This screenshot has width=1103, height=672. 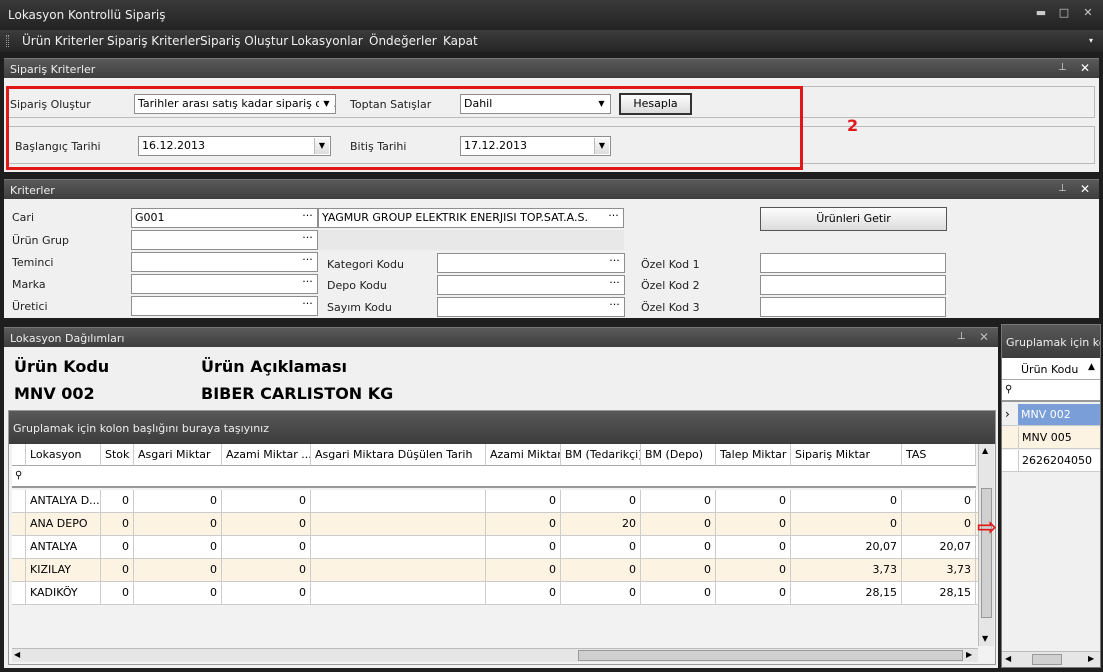 What do you see at coordinates (224, 262) in the screenshot?
I see `temin-input: ···` at bounding box center [224, 262].